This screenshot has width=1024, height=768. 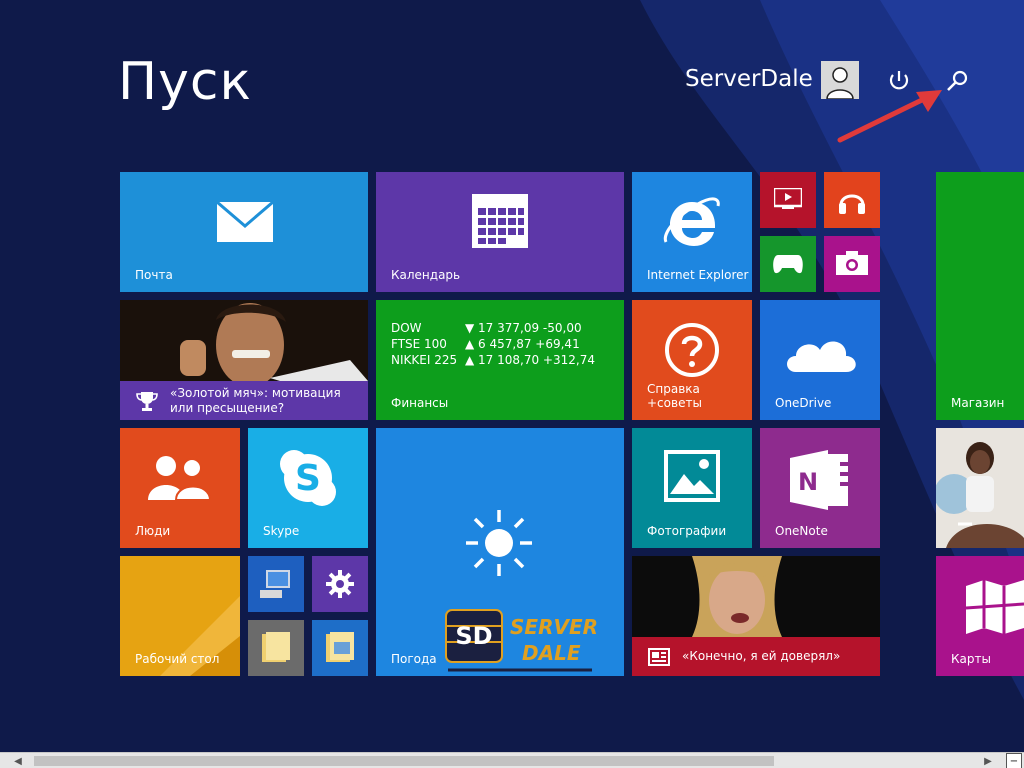 I want to click on red-arrow, so click(x=889, y=116).